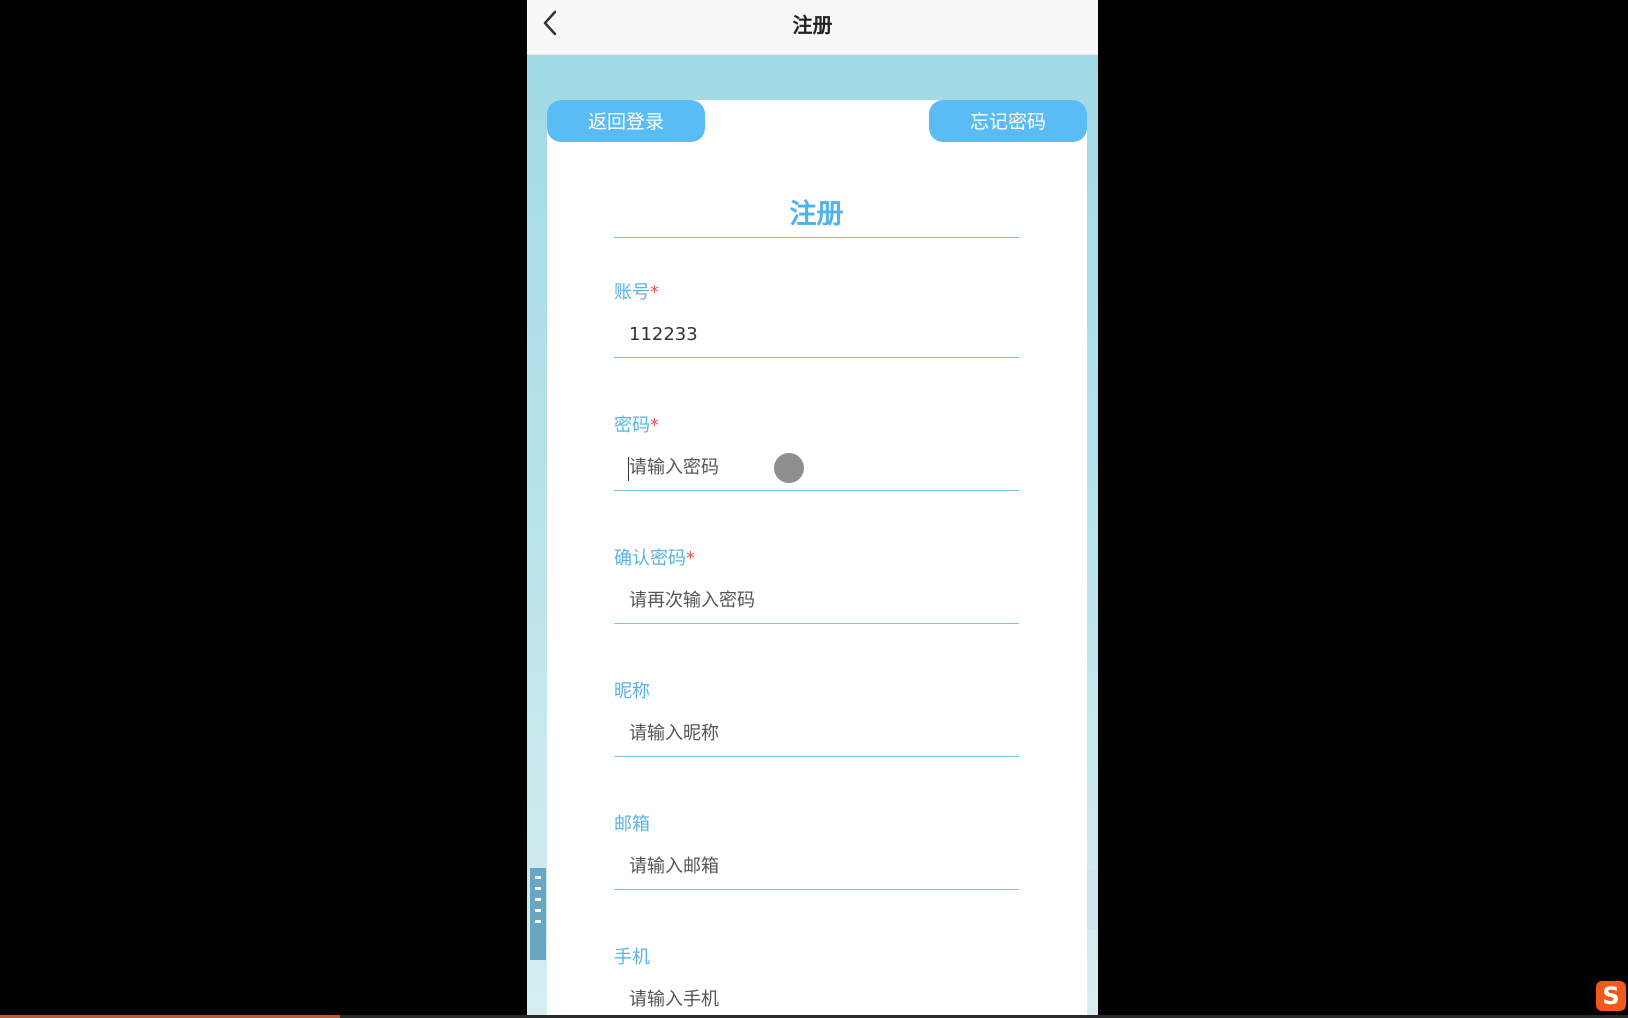  Describe the element at coordinates (812, 25) in the screenshot. I see `page-title: 注册` at that location.